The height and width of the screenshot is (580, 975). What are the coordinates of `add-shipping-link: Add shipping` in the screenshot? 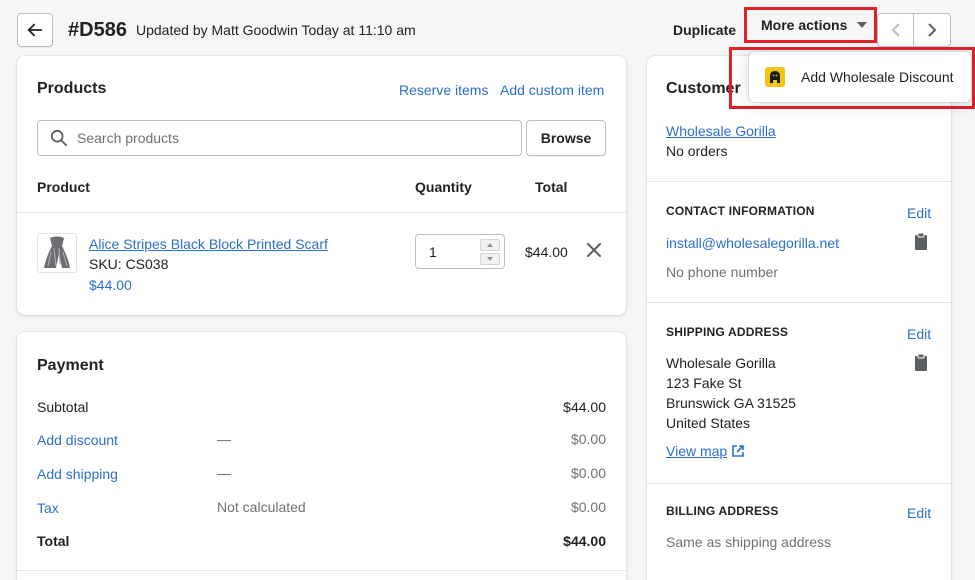 It's located at (77, 474).